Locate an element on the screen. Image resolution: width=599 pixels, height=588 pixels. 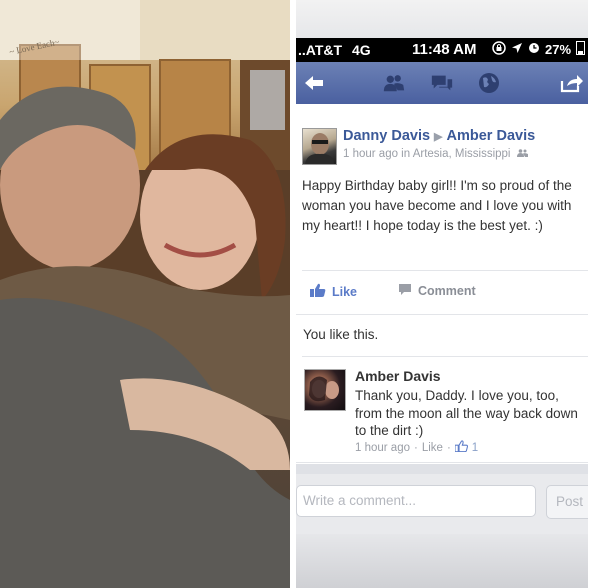
to-arrow-icon: ▶ is located at coordinates (438, 137).